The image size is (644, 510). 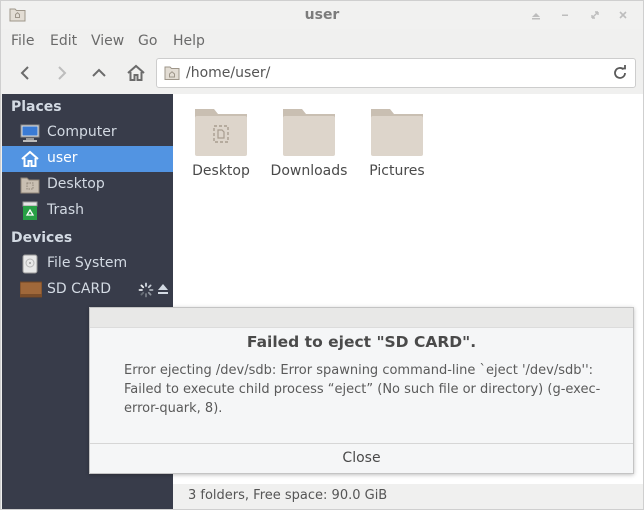 I want to click on sidebar-item-user: user, so click(x=87, y=159).